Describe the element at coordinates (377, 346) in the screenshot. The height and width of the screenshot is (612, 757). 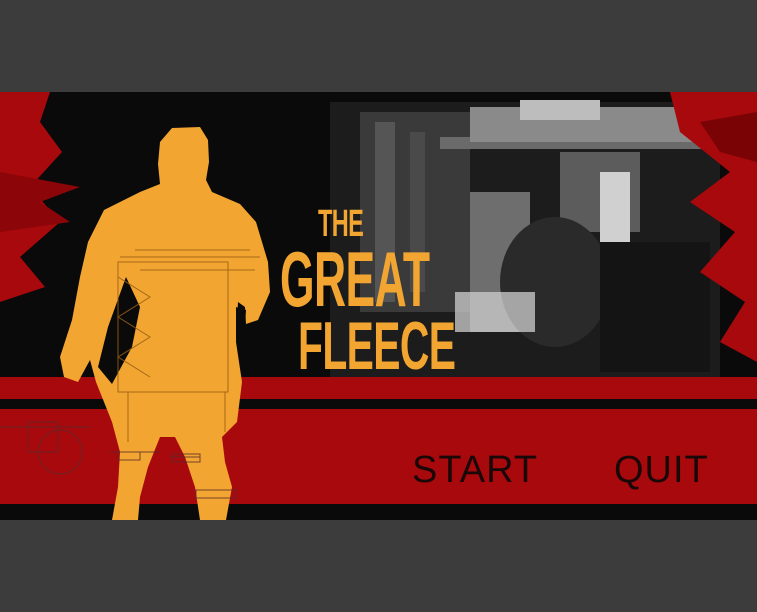
I see `game-title-fleece: FLEECE` at that location.